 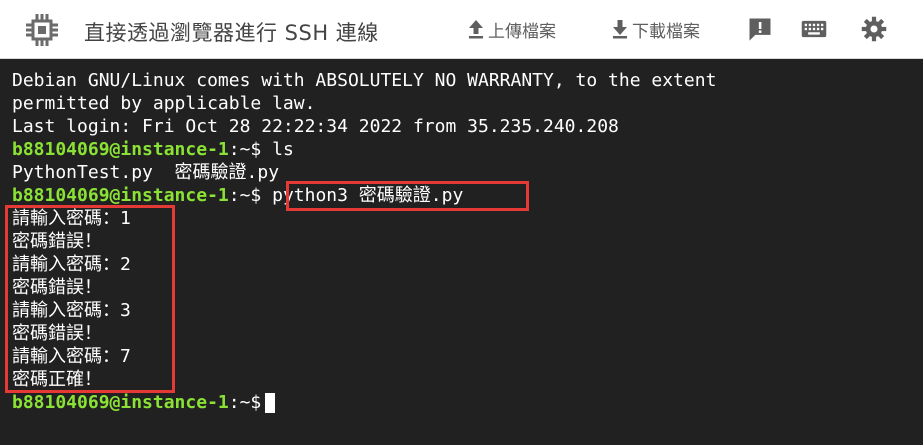 I want to click on upload-file-label: 上傳檔案, so click(x=522, y=31).